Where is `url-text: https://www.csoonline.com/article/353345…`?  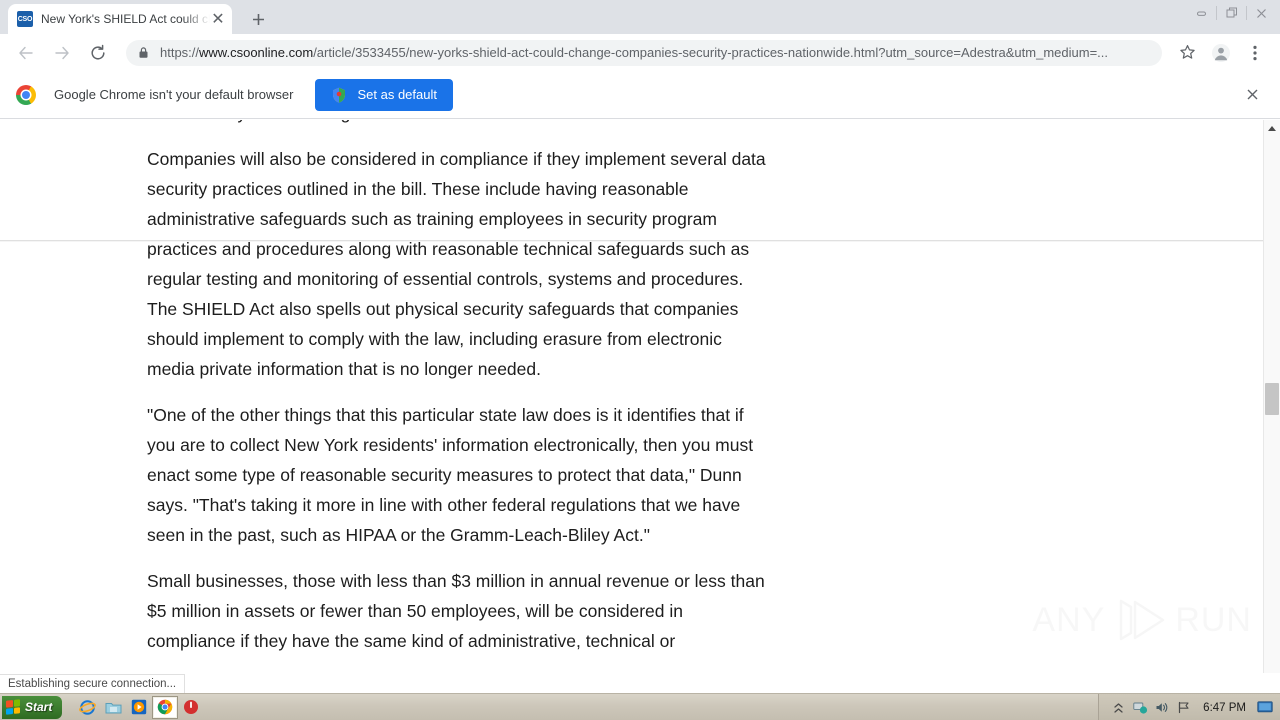
url-text: https://www.csoonline.com/article/353345… is located at coordinates (634, 53).